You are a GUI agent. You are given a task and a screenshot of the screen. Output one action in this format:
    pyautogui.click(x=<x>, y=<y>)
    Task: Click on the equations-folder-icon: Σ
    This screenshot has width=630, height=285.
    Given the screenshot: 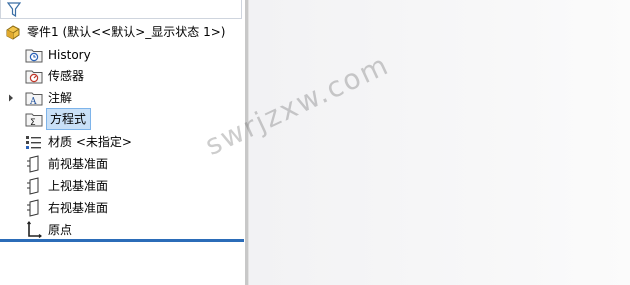 What is the action you would take?
    pyautogui.click(x=34, y=120)
    